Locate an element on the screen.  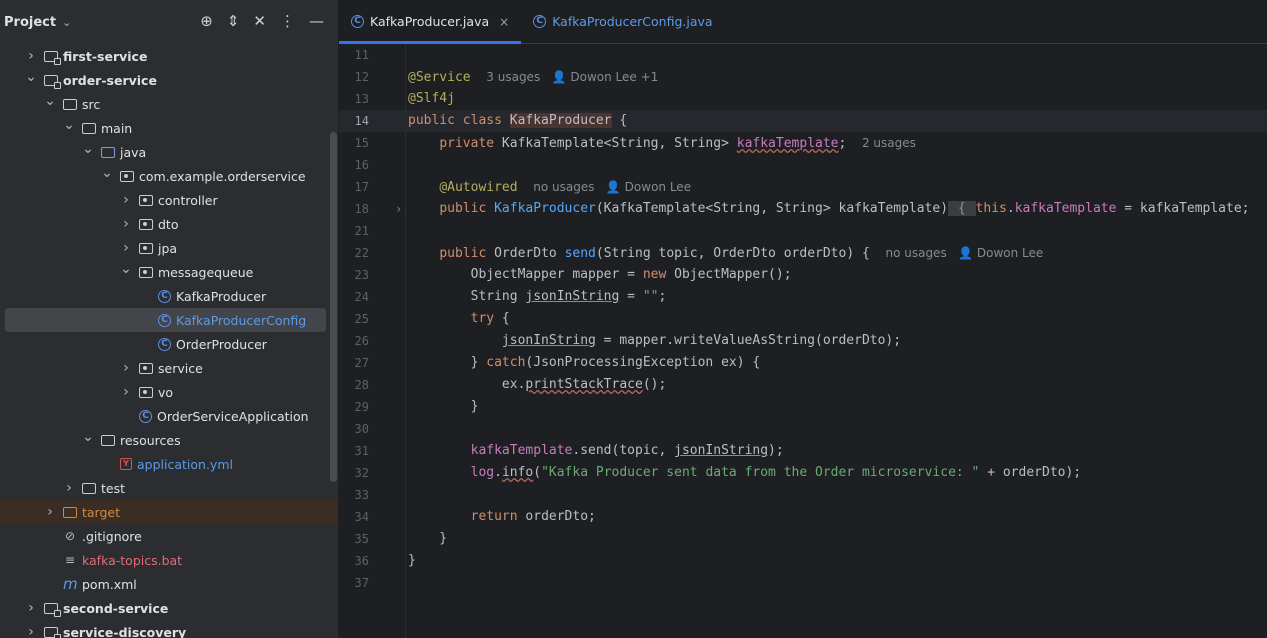
fold-chevron-icon: › is located at coordinates (398, 209).